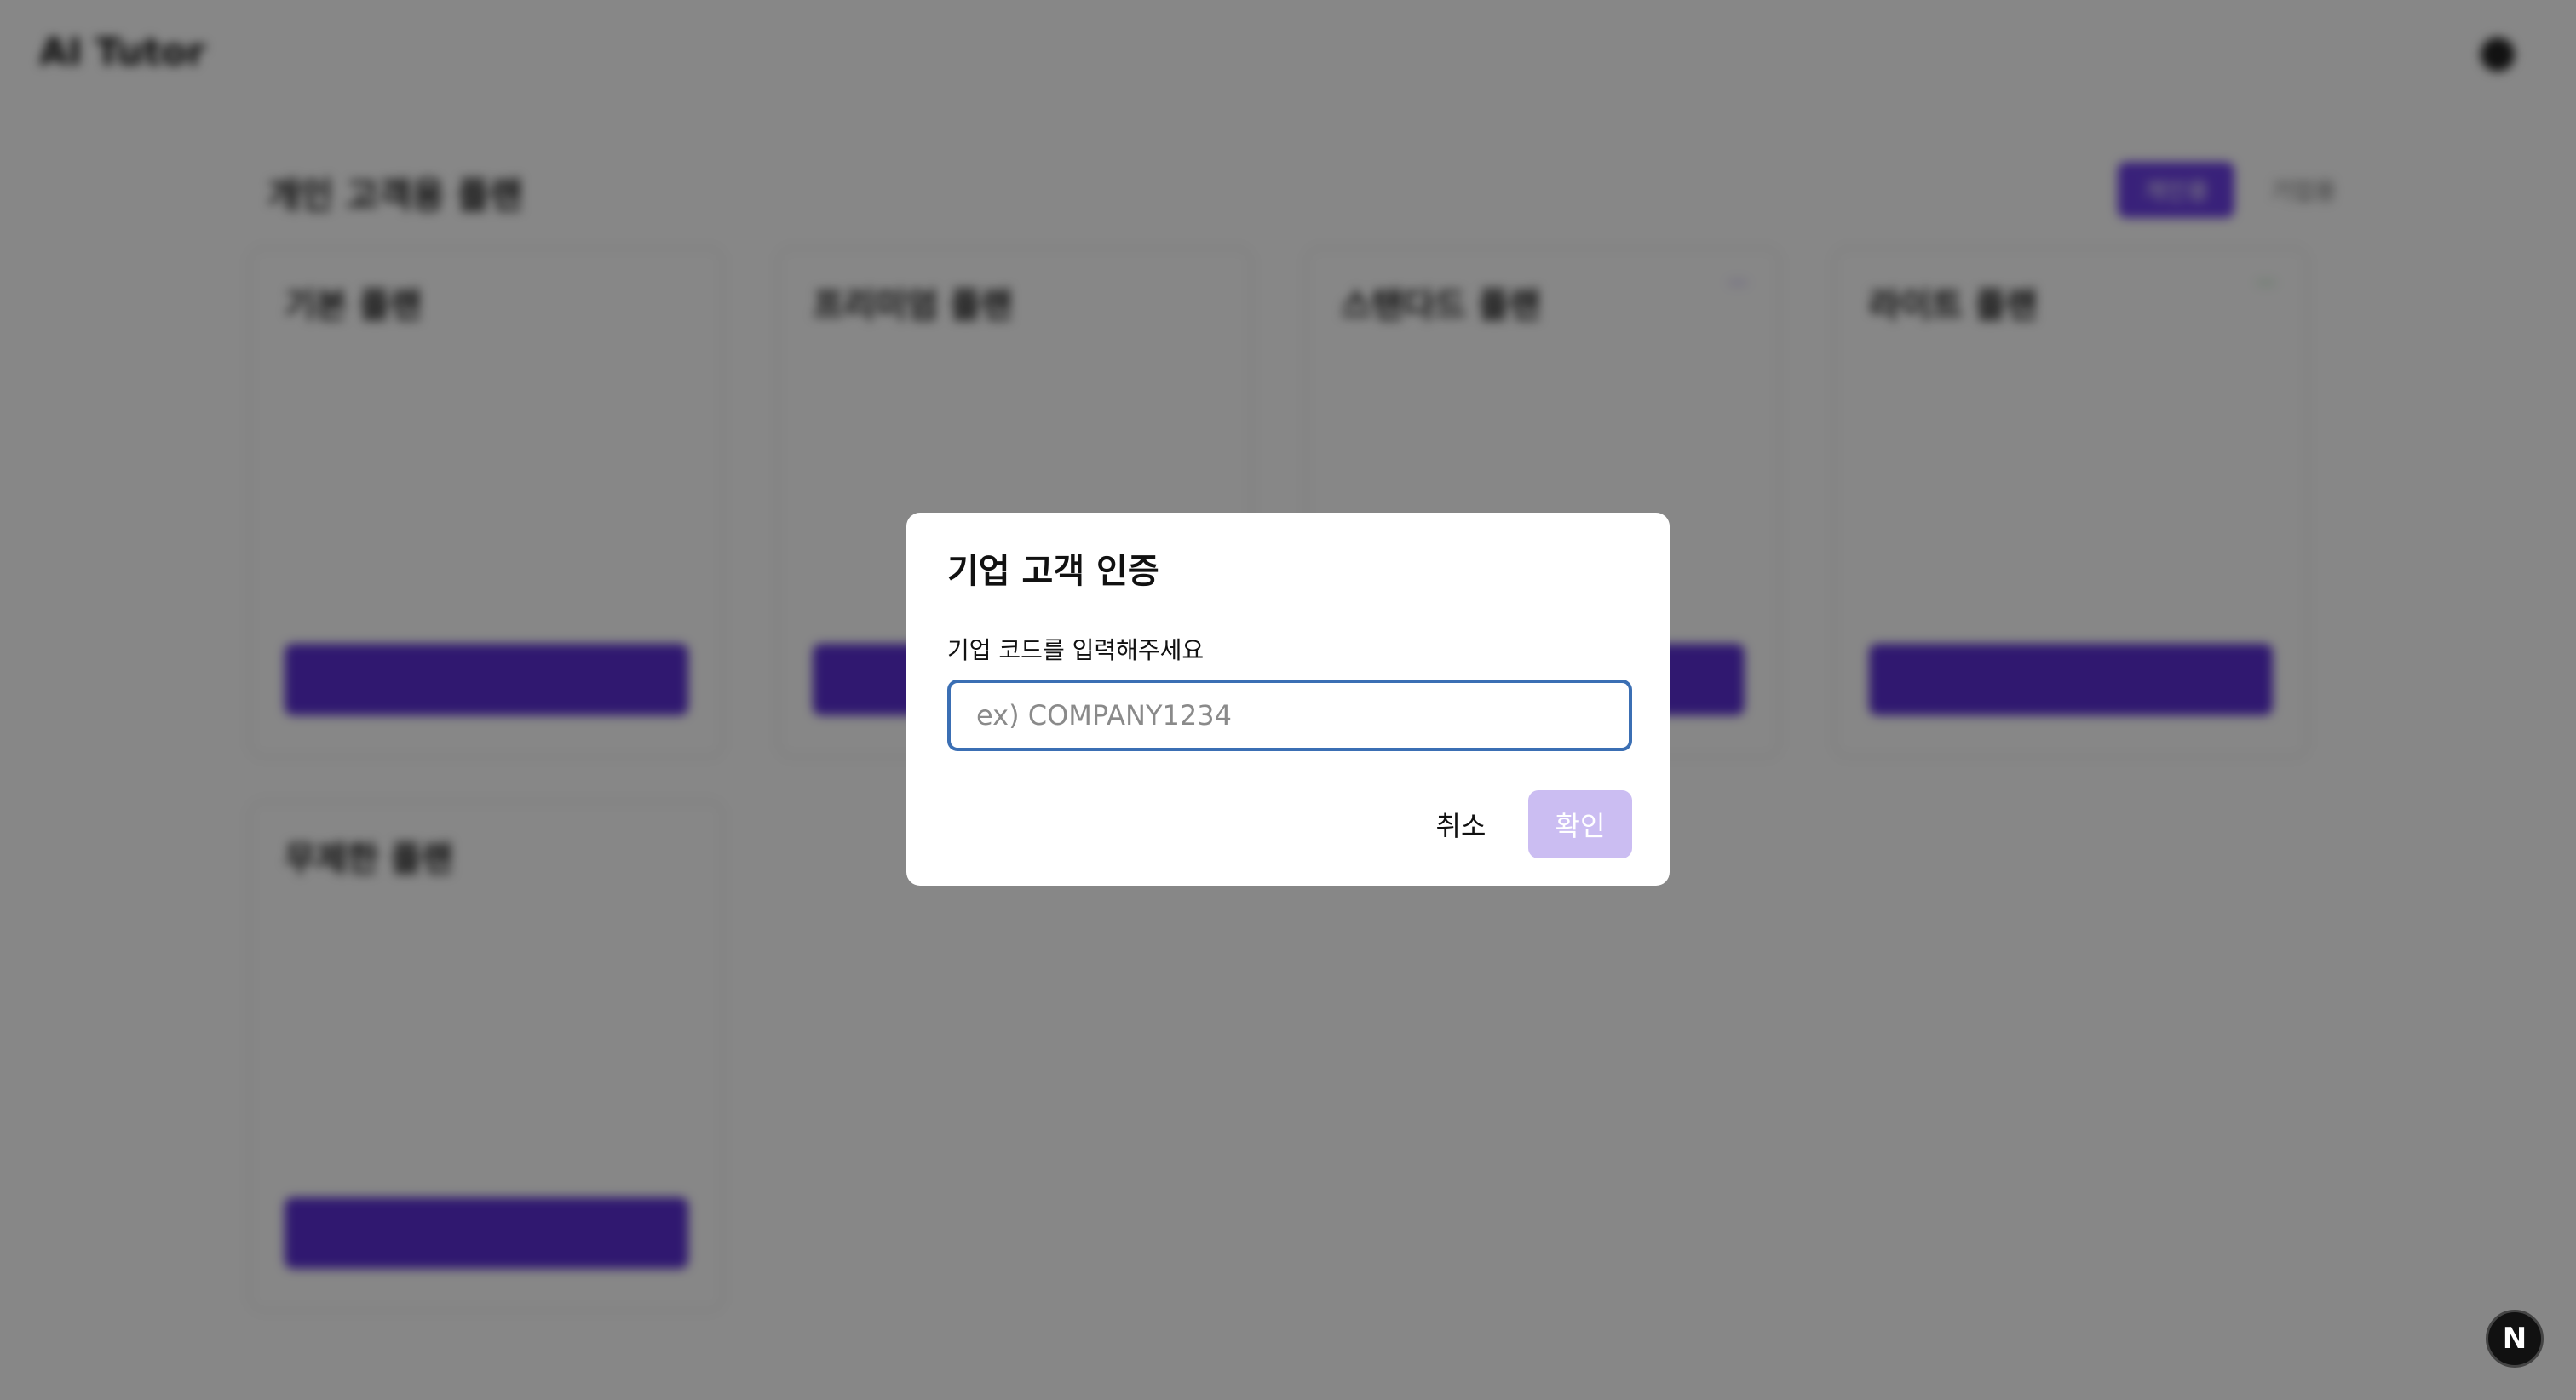  I want to click on confirm-button: 확인, so click(1580, 824).